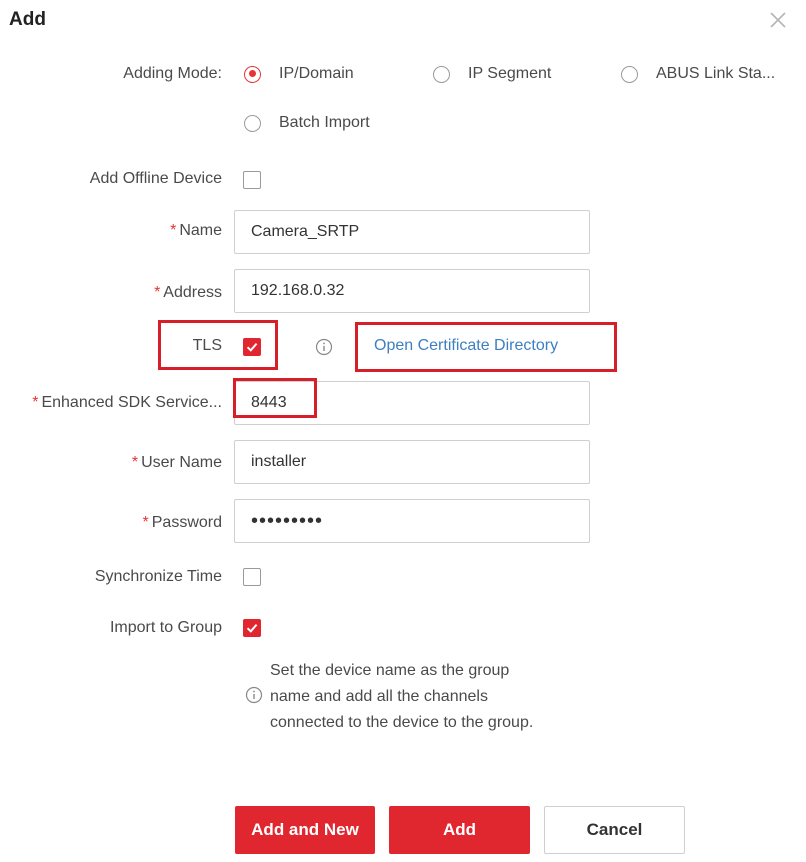 The image size is (806, 862). Describe the element at coordinates (252, 74) in the screenshot. I see `radio-selected-icon` at that location.